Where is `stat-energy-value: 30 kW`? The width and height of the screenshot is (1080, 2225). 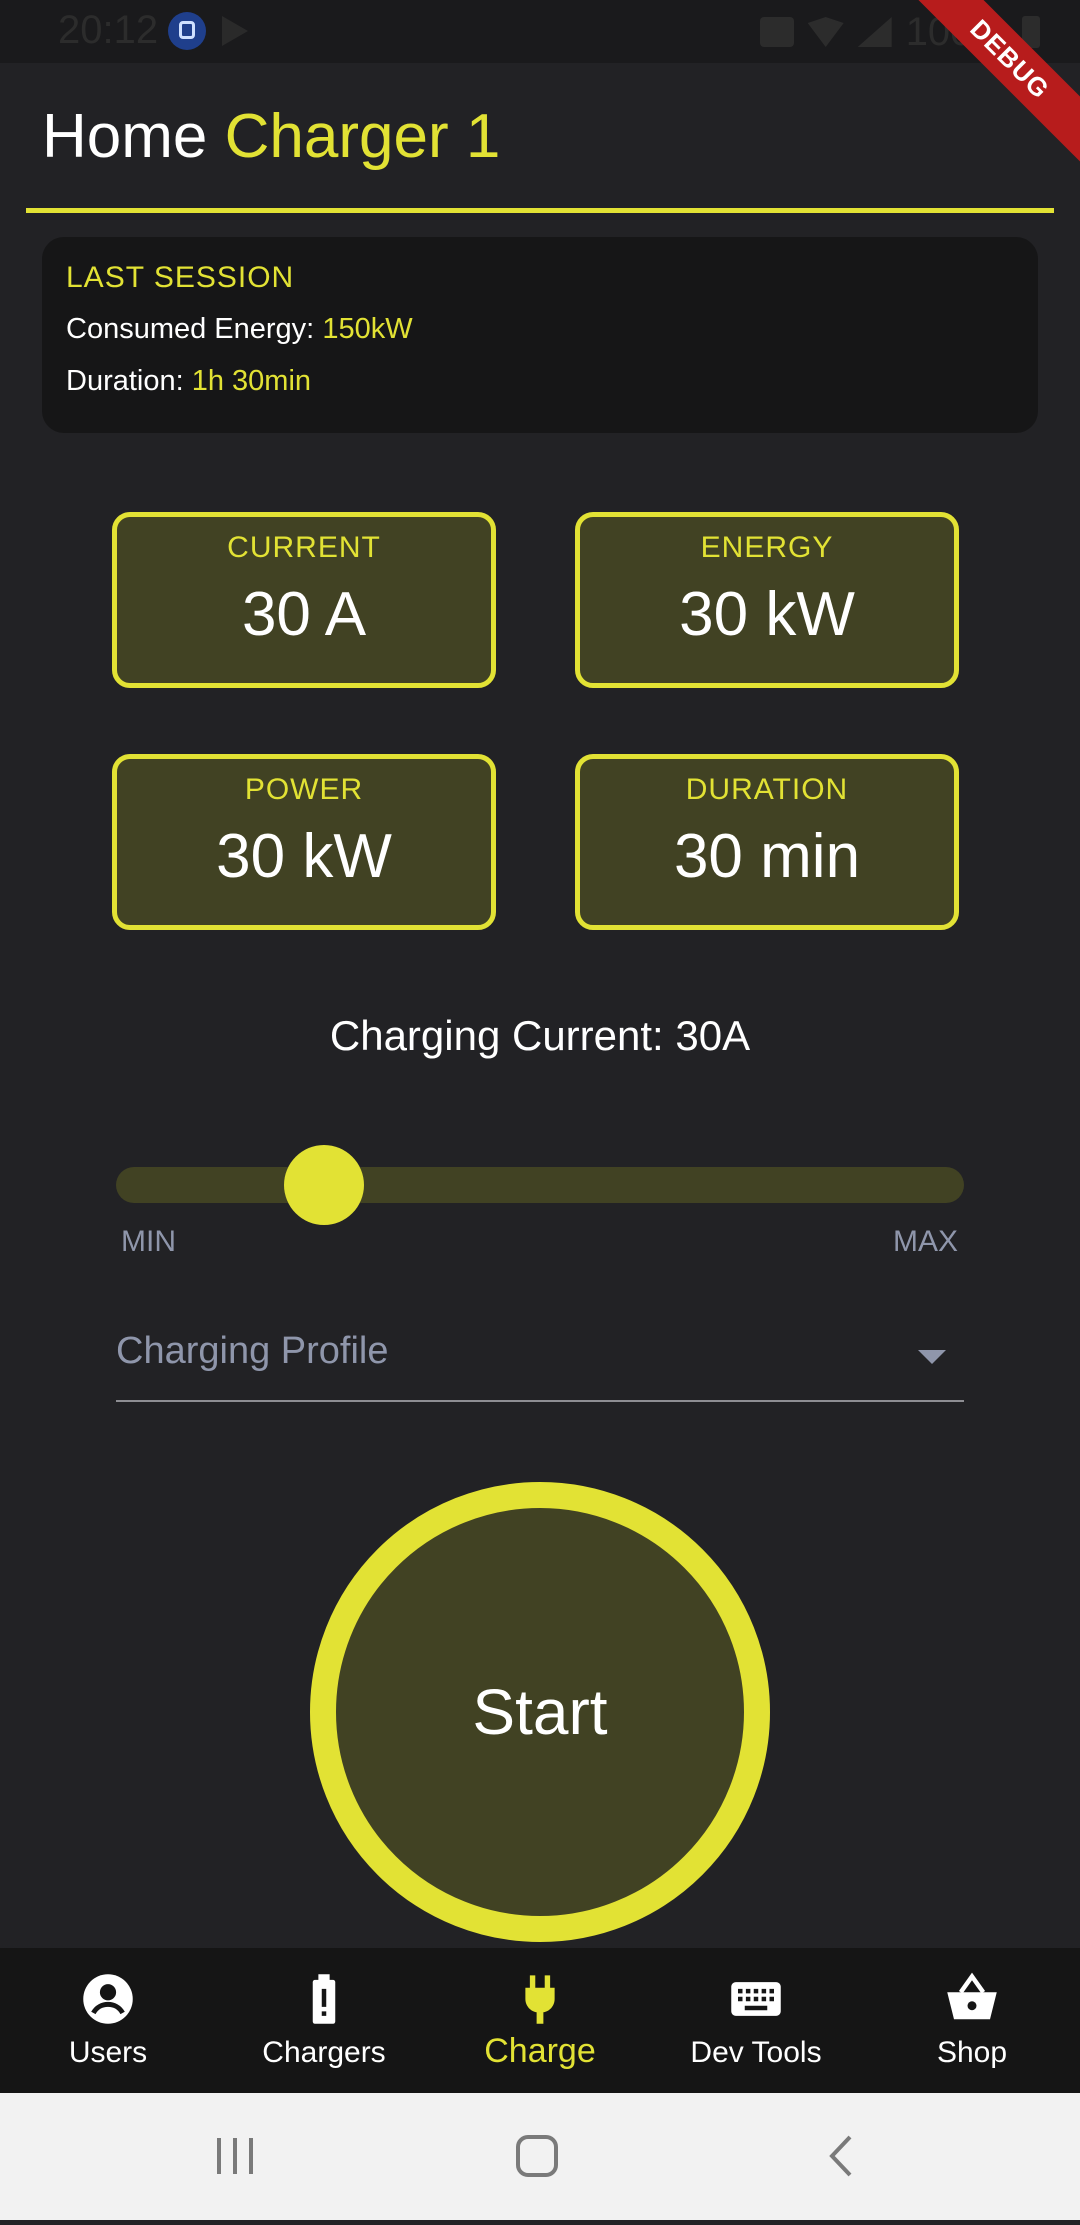
stat-energy-value: 30 kW is located at coordinates (767, 614).